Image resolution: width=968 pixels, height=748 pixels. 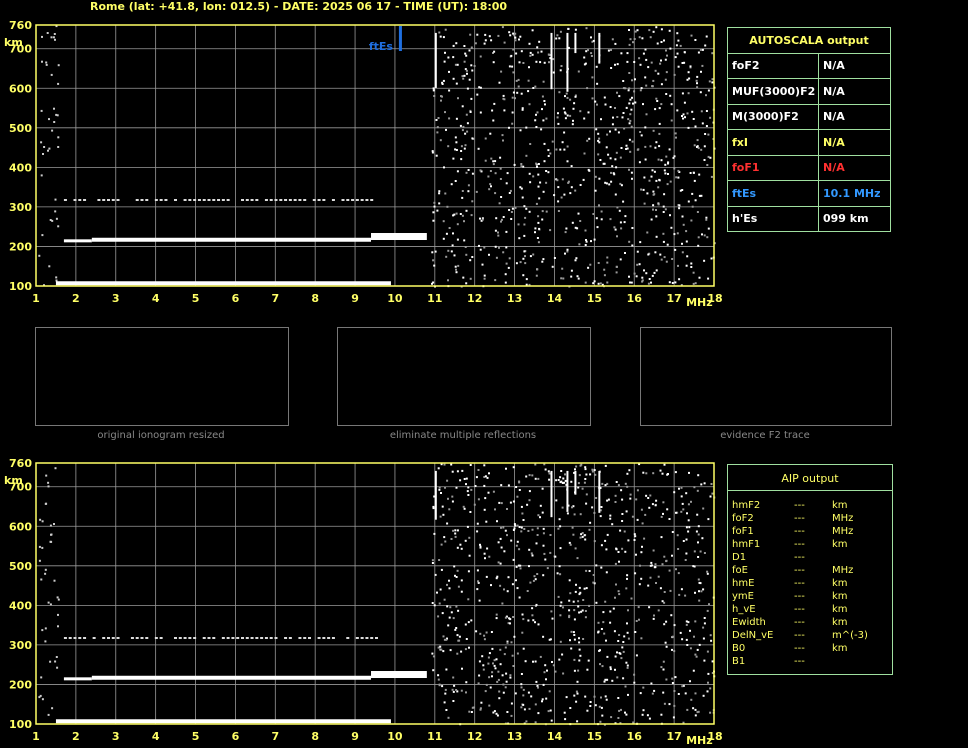 What do you see at coordinates (395, 298) in the screenshot?
I see `x-tick-label: 10` at bounding box center [395, 298].